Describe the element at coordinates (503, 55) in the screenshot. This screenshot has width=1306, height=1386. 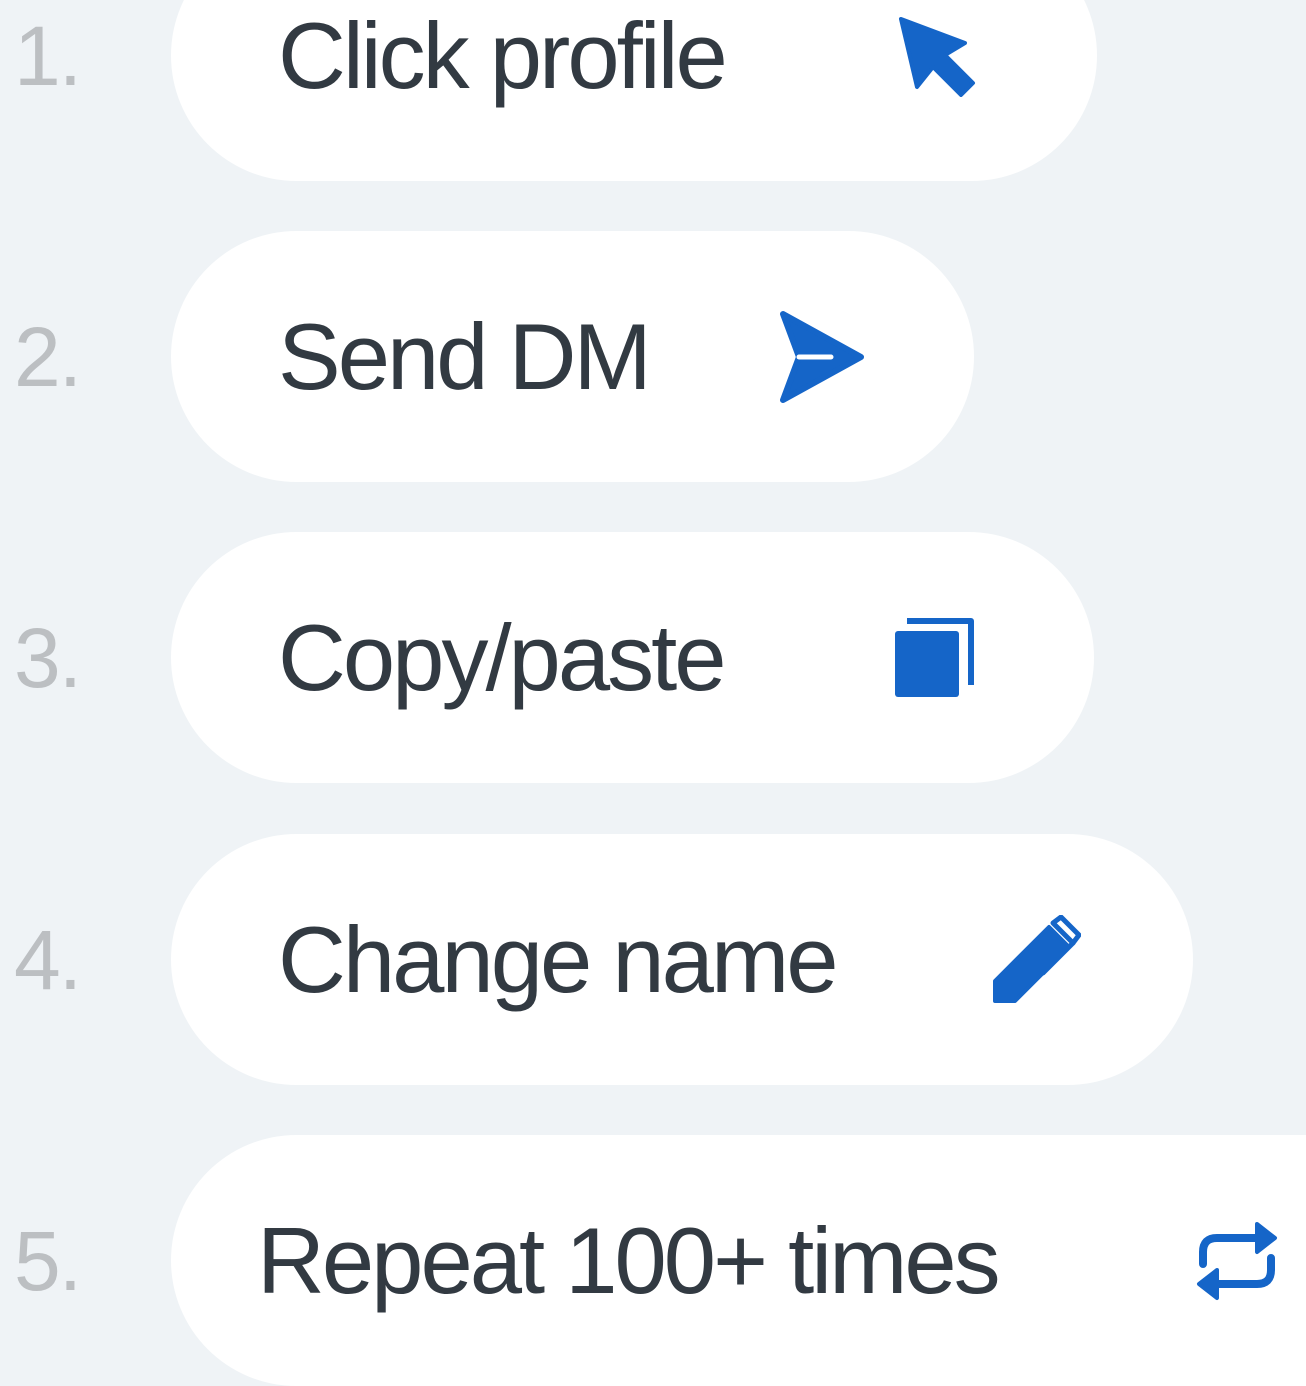
I see `step-label: Click profile` at that location.